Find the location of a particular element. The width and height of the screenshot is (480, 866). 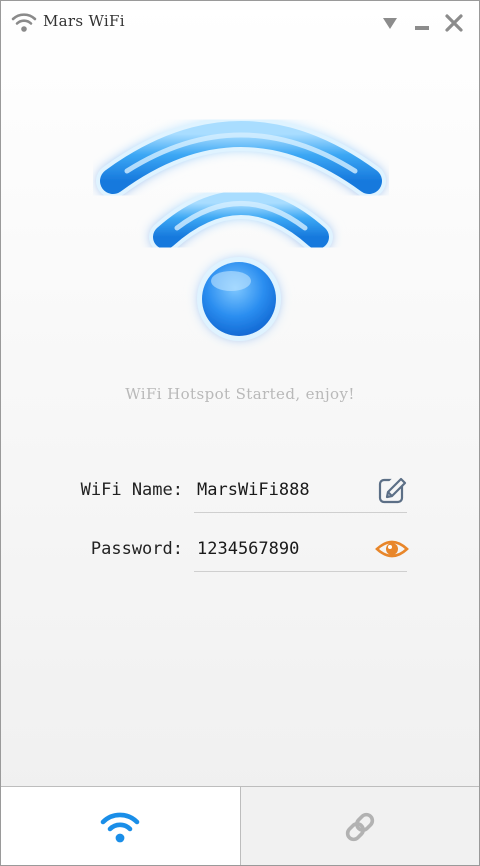

wifi-name-row: WiFi Name: MarsWiFi888 is located at coordinates (240, 491).